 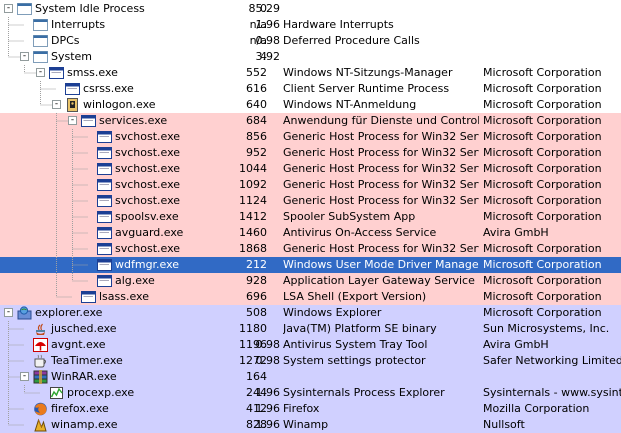 I want to click on explorer-icon, so click(x=24, y=313).